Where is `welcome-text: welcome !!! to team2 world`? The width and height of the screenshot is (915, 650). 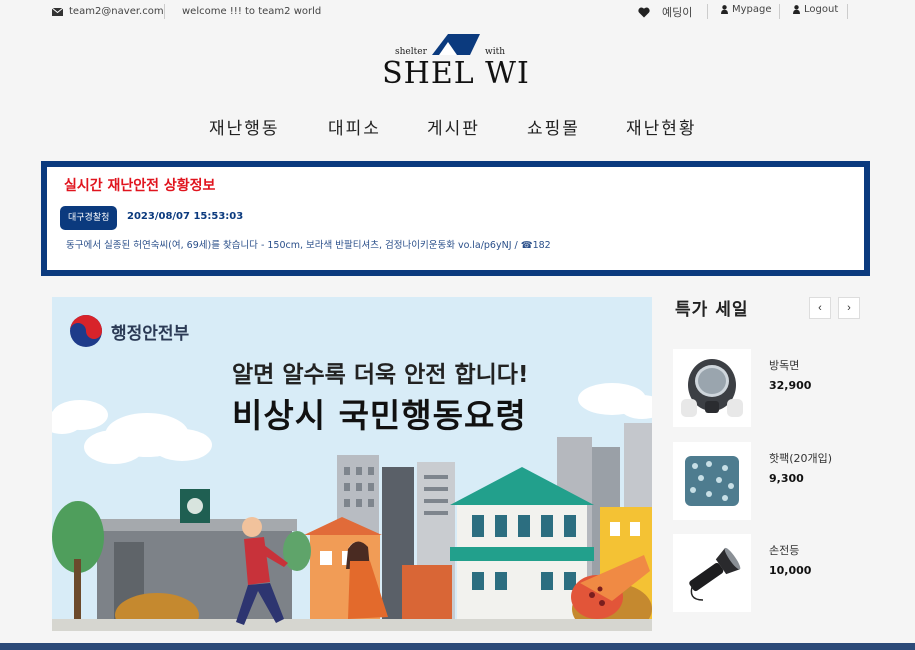 welcome-text: welcome !!! to team2 world is located at coordinates (252, 11).